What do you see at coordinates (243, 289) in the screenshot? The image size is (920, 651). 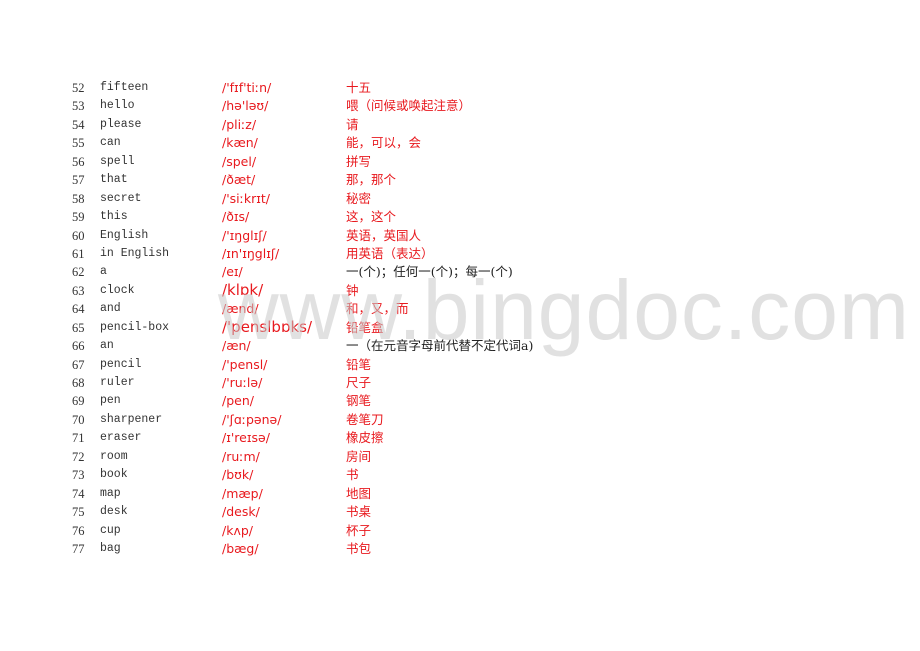 I see `phonetic: /klɒk/` at bounding box center [243, 289].